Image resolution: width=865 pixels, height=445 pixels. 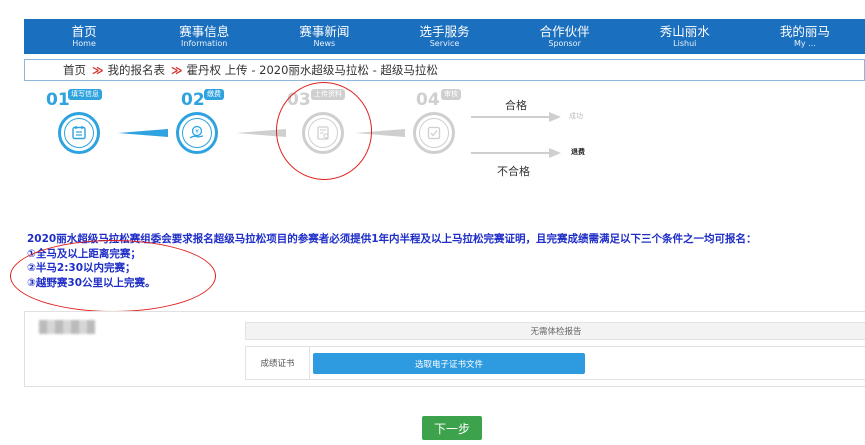 What do you see at coordinates (84, 253) in the screenshot?
I see `notice-line: ①全马及以上距离完赛；` at bounding box center [84, 253].